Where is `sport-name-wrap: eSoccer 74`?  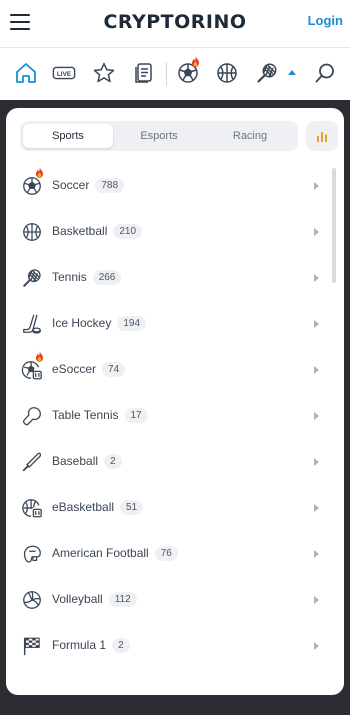
sport-name-wrap: eSoccer 74 is located at coordinates (89, 369).